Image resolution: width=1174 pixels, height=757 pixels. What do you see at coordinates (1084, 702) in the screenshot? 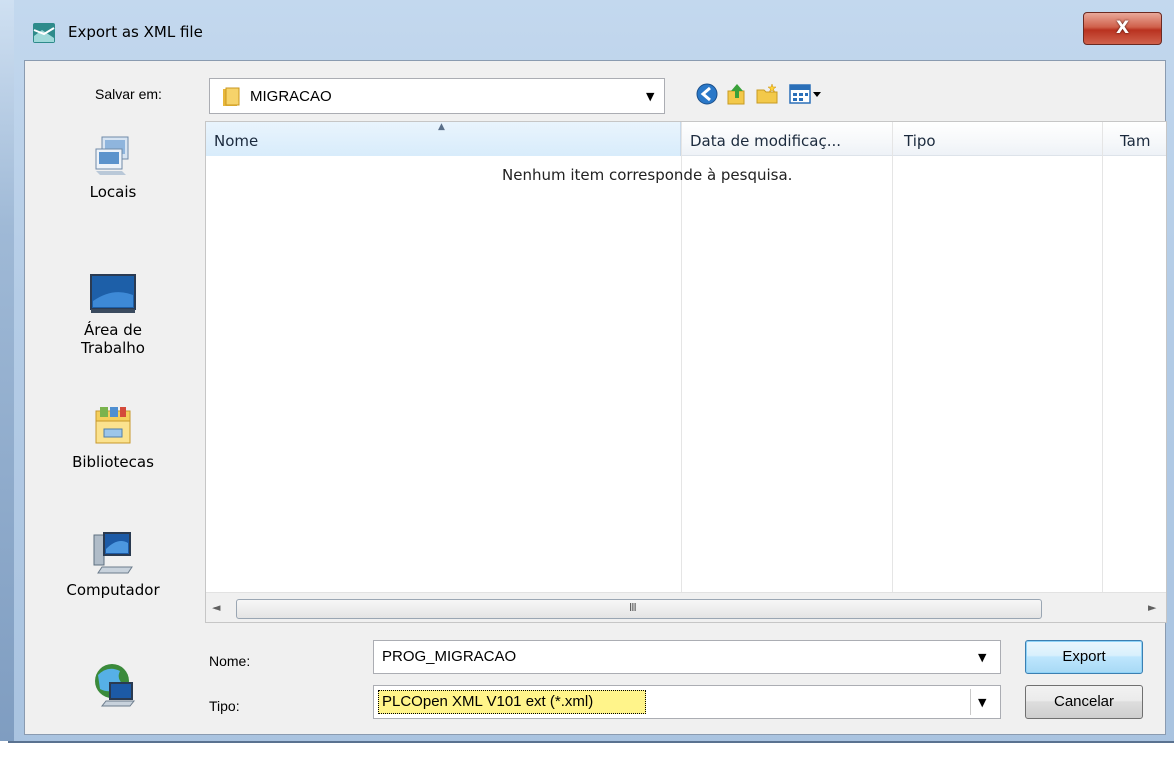
I see `cancel-button: Cancelar` at bounding box center [1084, 702].